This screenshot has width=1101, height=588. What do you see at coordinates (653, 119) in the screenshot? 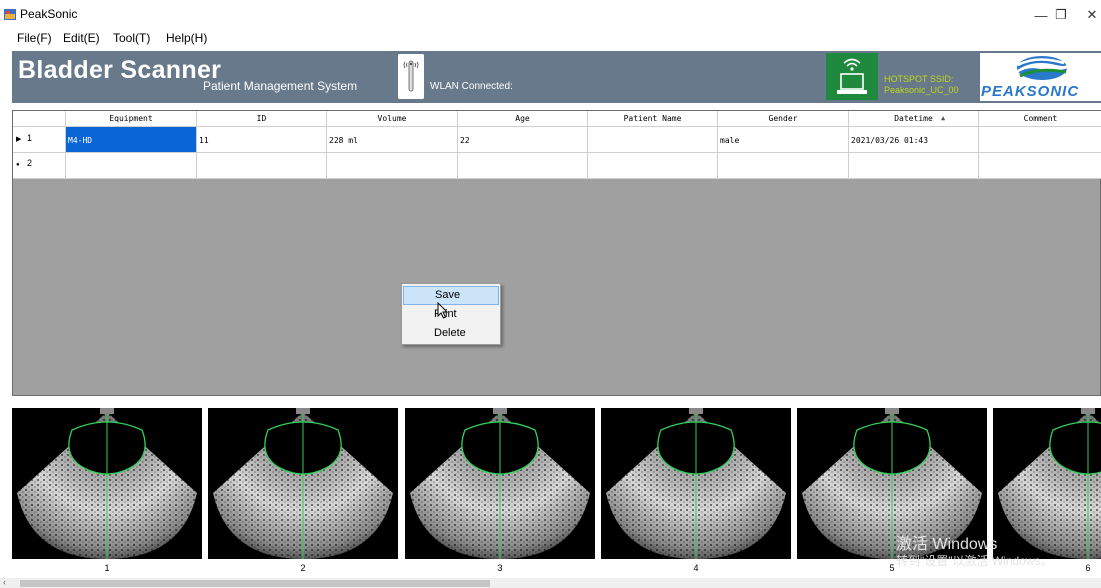
I see `col-header-patient-name: Patient Name` at bounding box center [653, 119].